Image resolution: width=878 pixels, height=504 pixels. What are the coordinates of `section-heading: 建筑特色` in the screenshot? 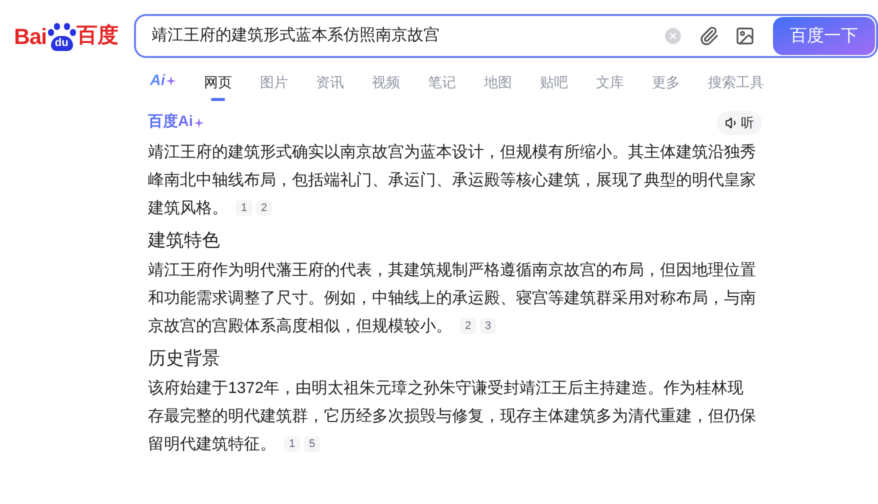 It's located at (184, 240).